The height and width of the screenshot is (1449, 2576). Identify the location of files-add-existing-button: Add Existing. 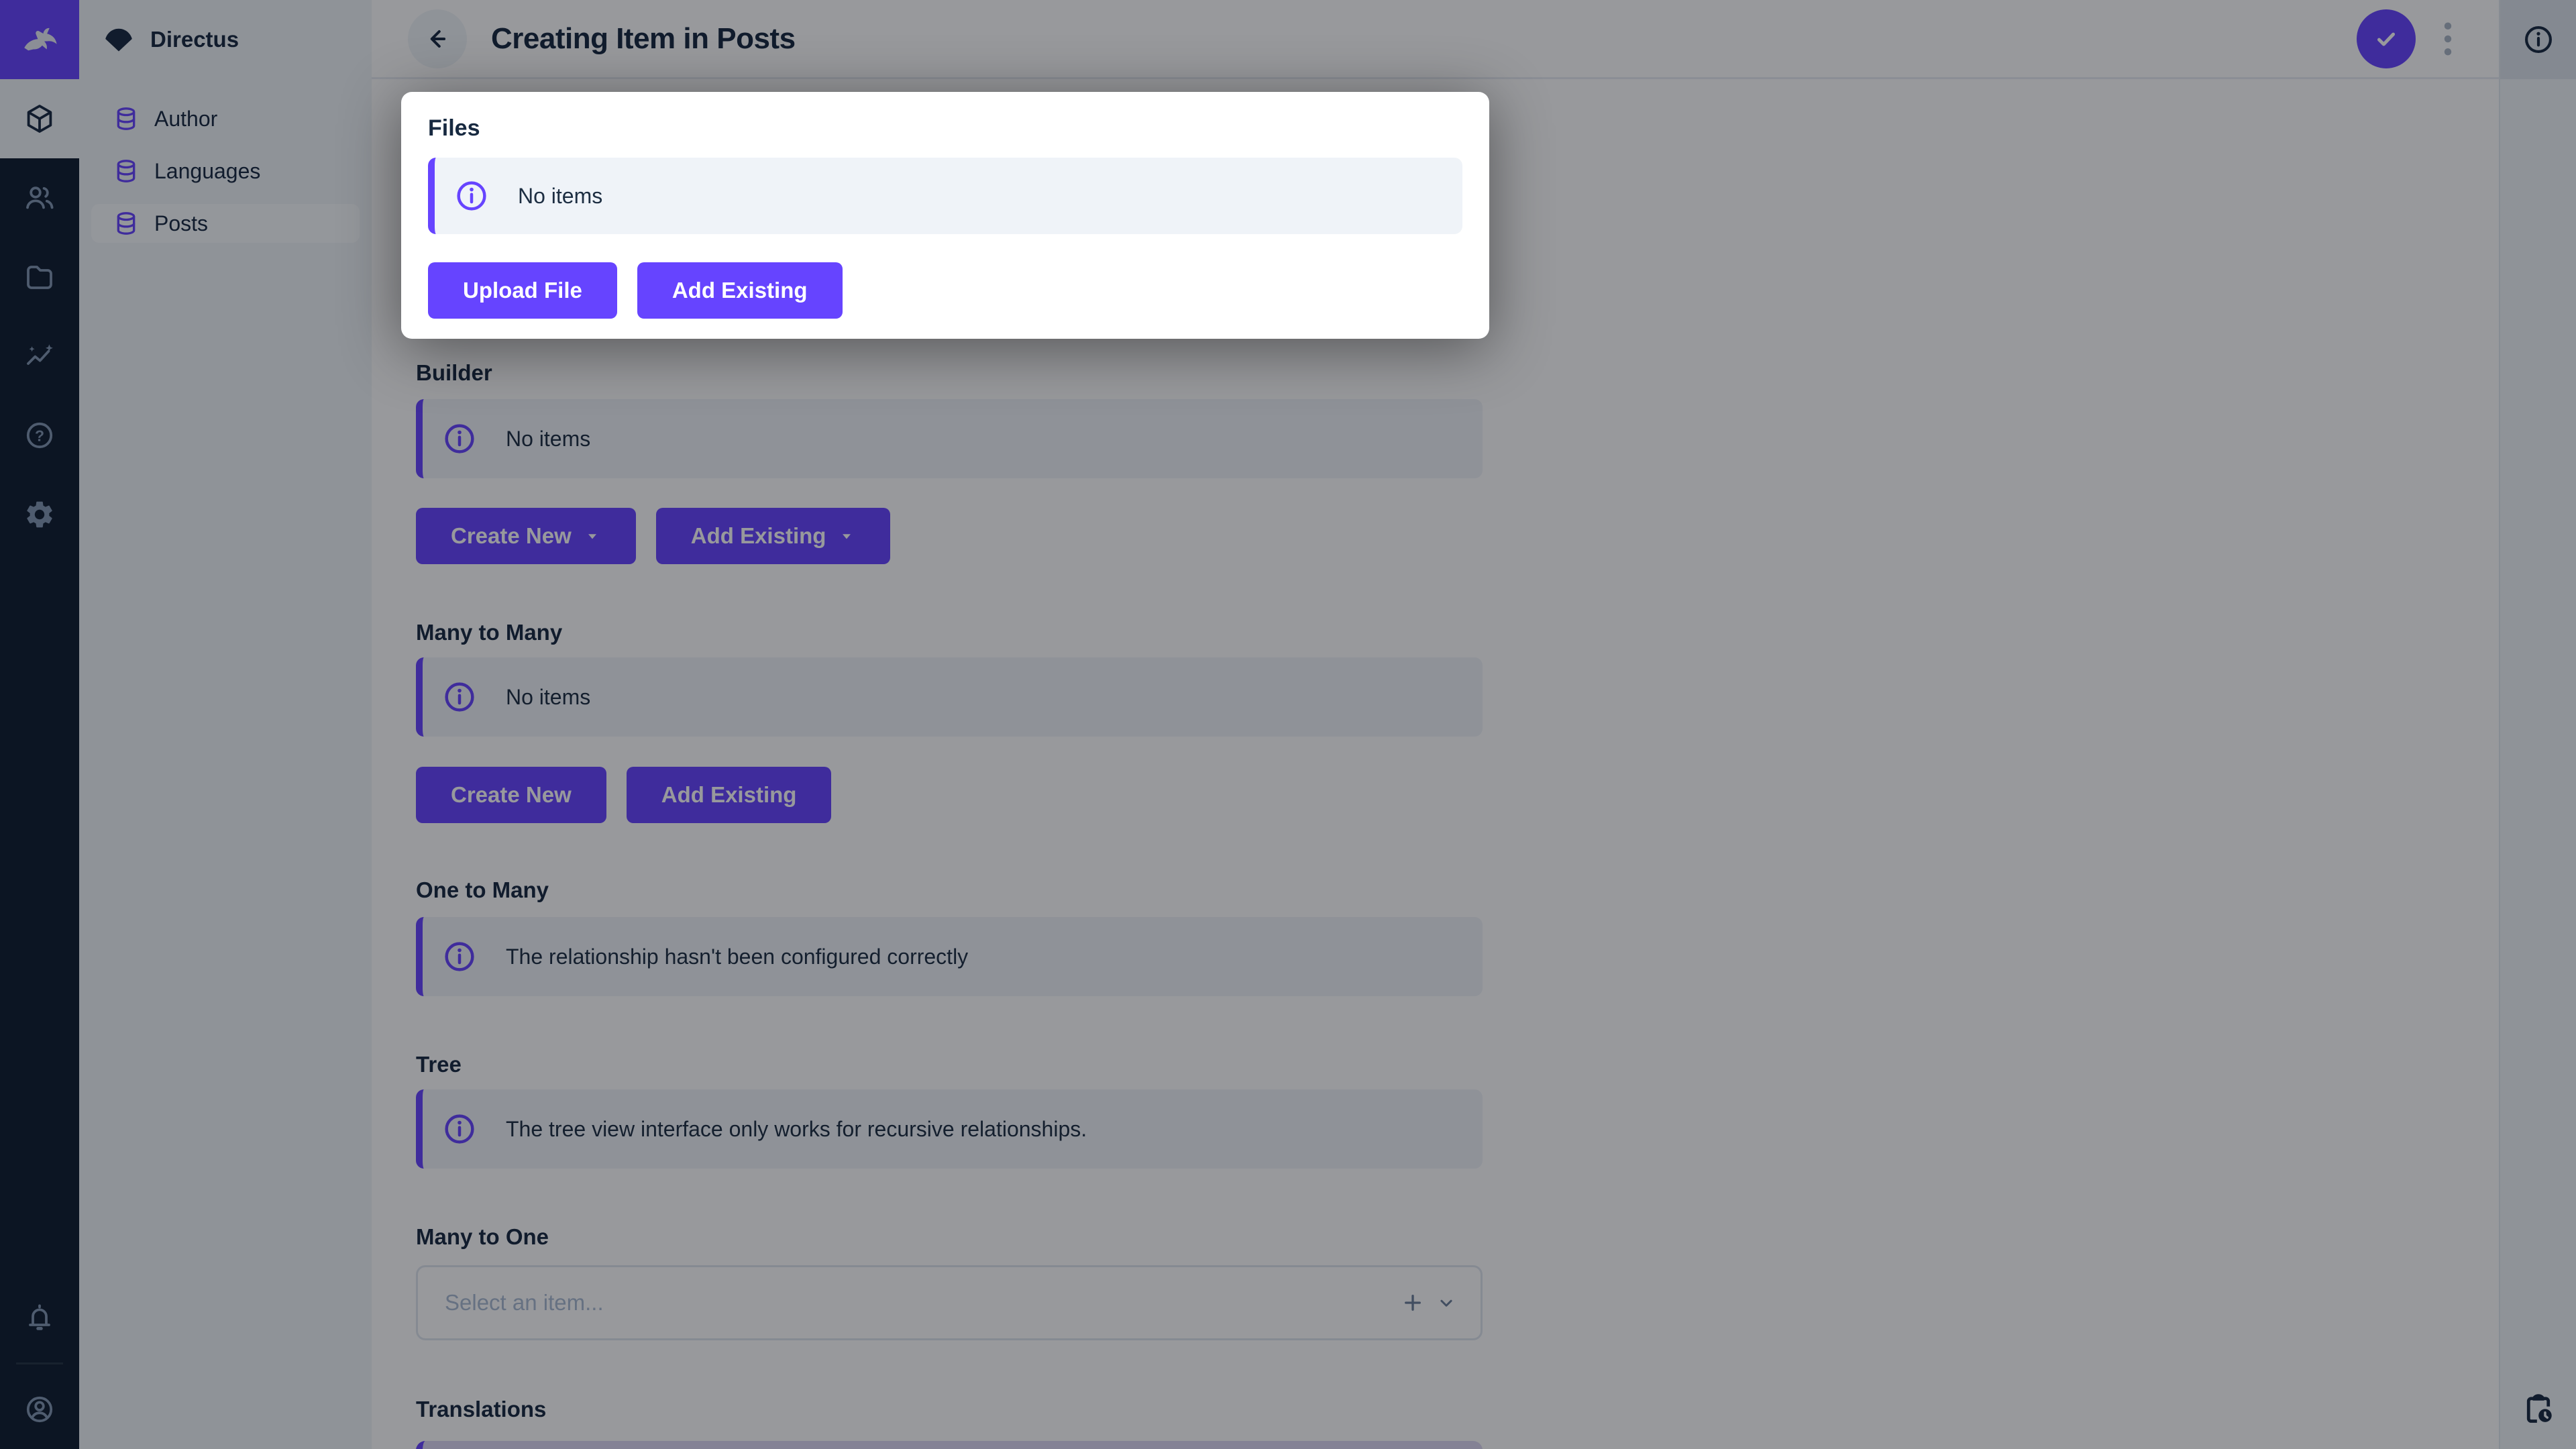
(740, 290).